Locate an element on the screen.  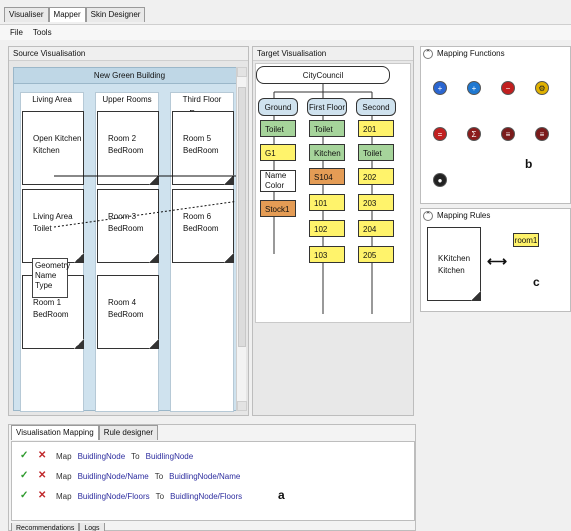
name-color-node: Name Color is located at coordinates (278, 181).